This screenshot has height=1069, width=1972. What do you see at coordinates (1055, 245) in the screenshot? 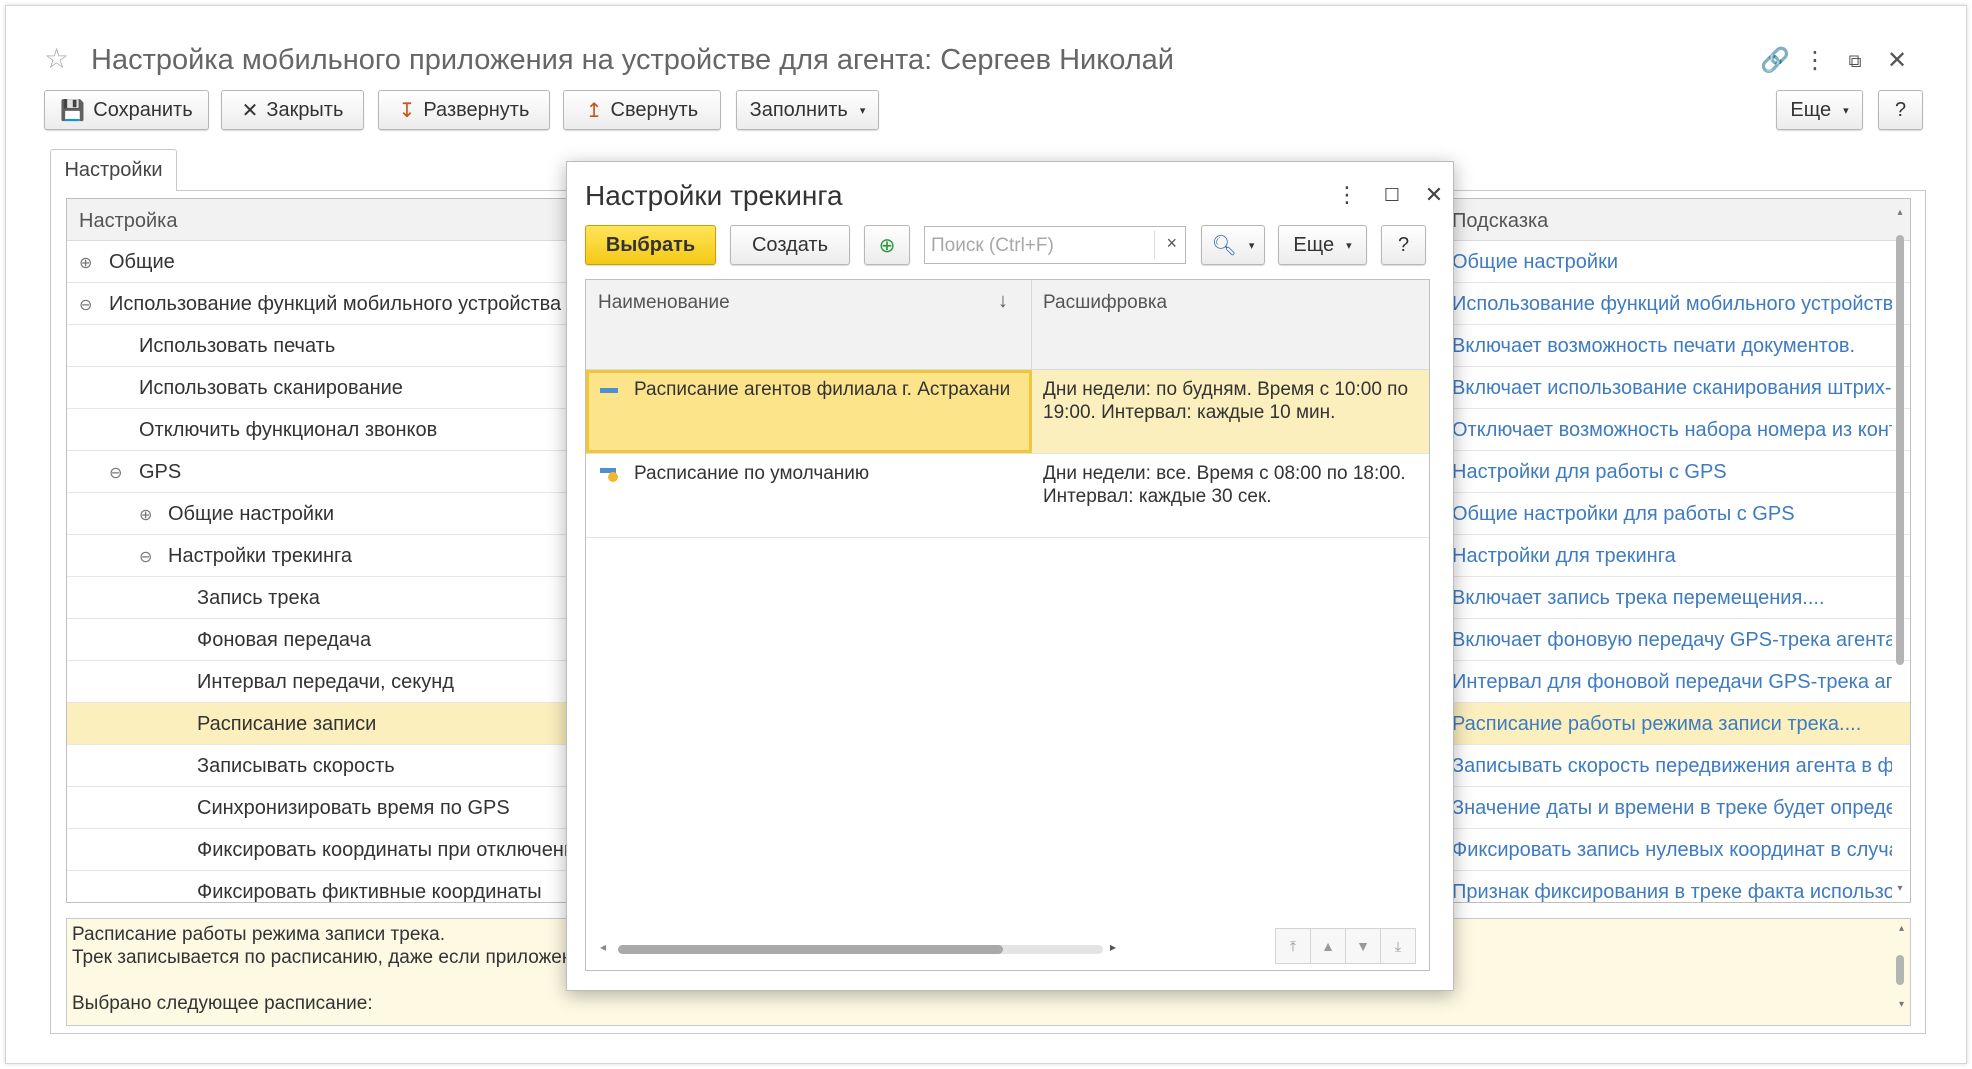
I see `search-input: Поиск (Ctrl+F) ×` at bounding box center [1055, 245].